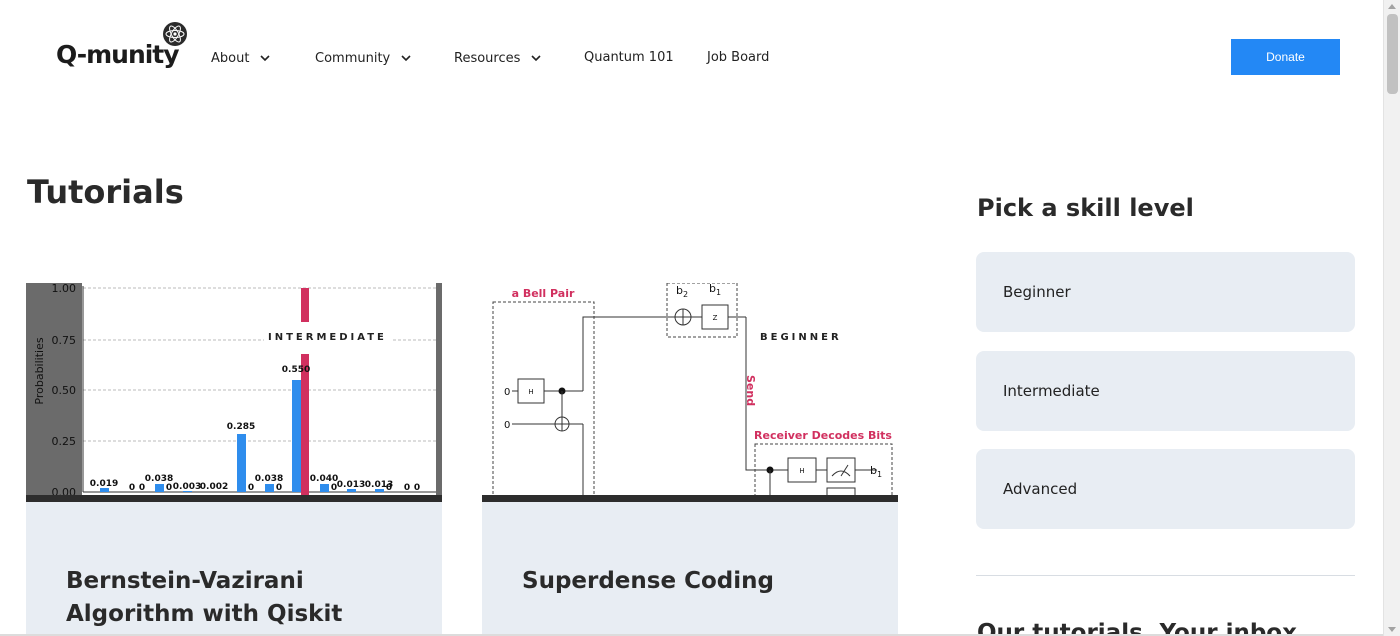  I want to click on scroll-thumb, so click(1392, 54).